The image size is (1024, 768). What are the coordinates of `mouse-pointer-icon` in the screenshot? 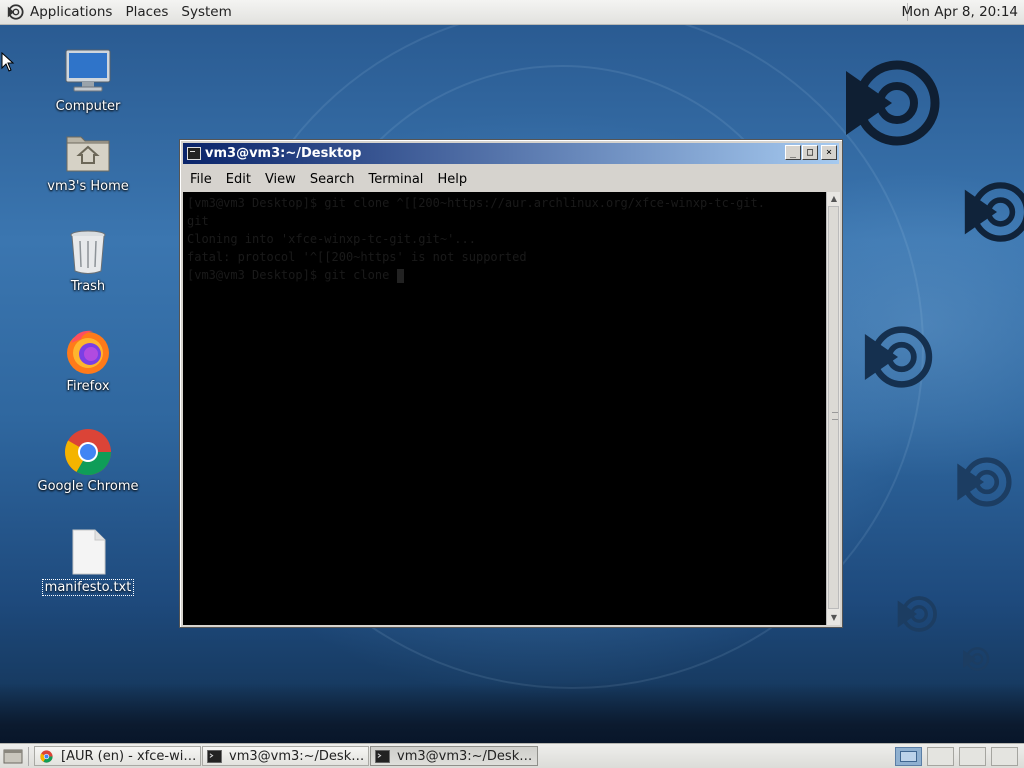 It's located at (8, 62).